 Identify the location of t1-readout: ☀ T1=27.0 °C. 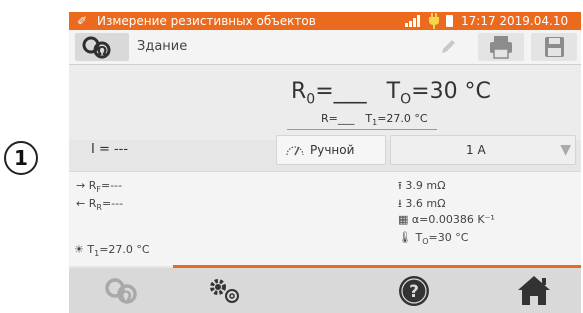
(112, 251).